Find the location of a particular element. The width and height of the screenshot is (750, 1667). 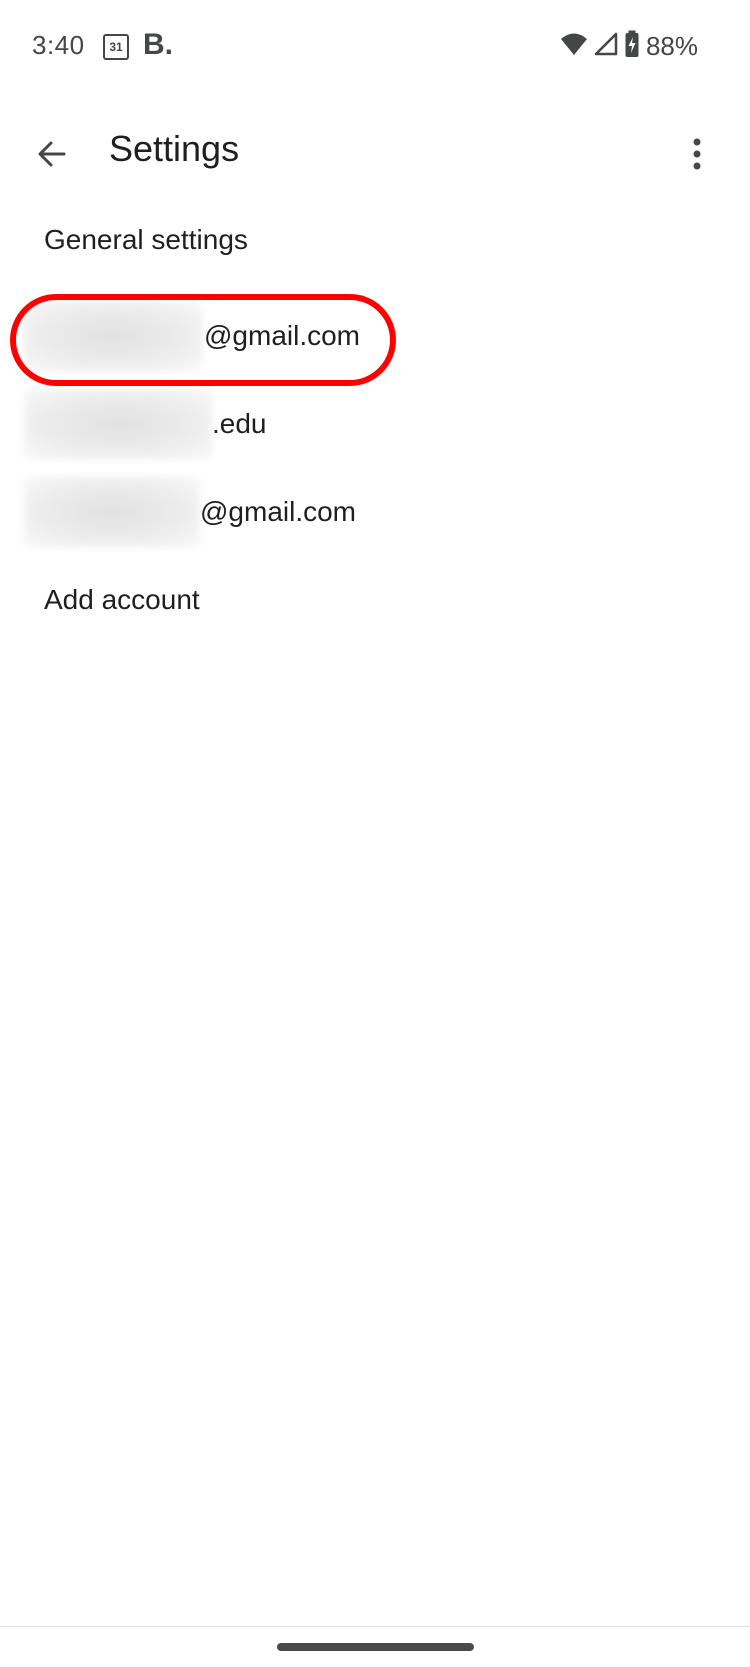

account-item-2: .edu is located at coordinates (375, 424).